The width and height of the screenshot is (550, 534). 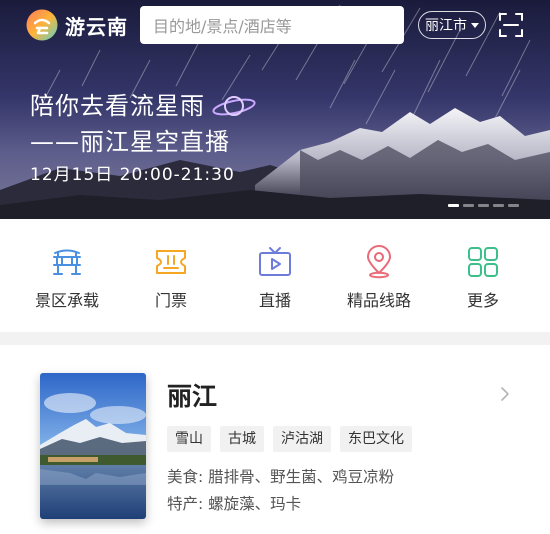 I want to click on city-specialty-info: 特产: 螺旋藻、玛卡, so click(x=234, y=504).